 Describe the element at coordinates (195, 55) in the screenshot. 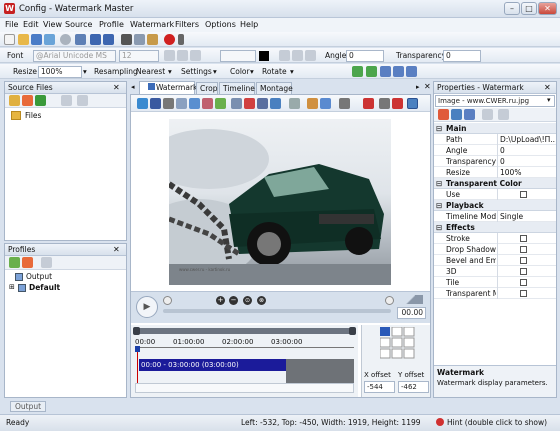

I see `underline-icon` at that location.